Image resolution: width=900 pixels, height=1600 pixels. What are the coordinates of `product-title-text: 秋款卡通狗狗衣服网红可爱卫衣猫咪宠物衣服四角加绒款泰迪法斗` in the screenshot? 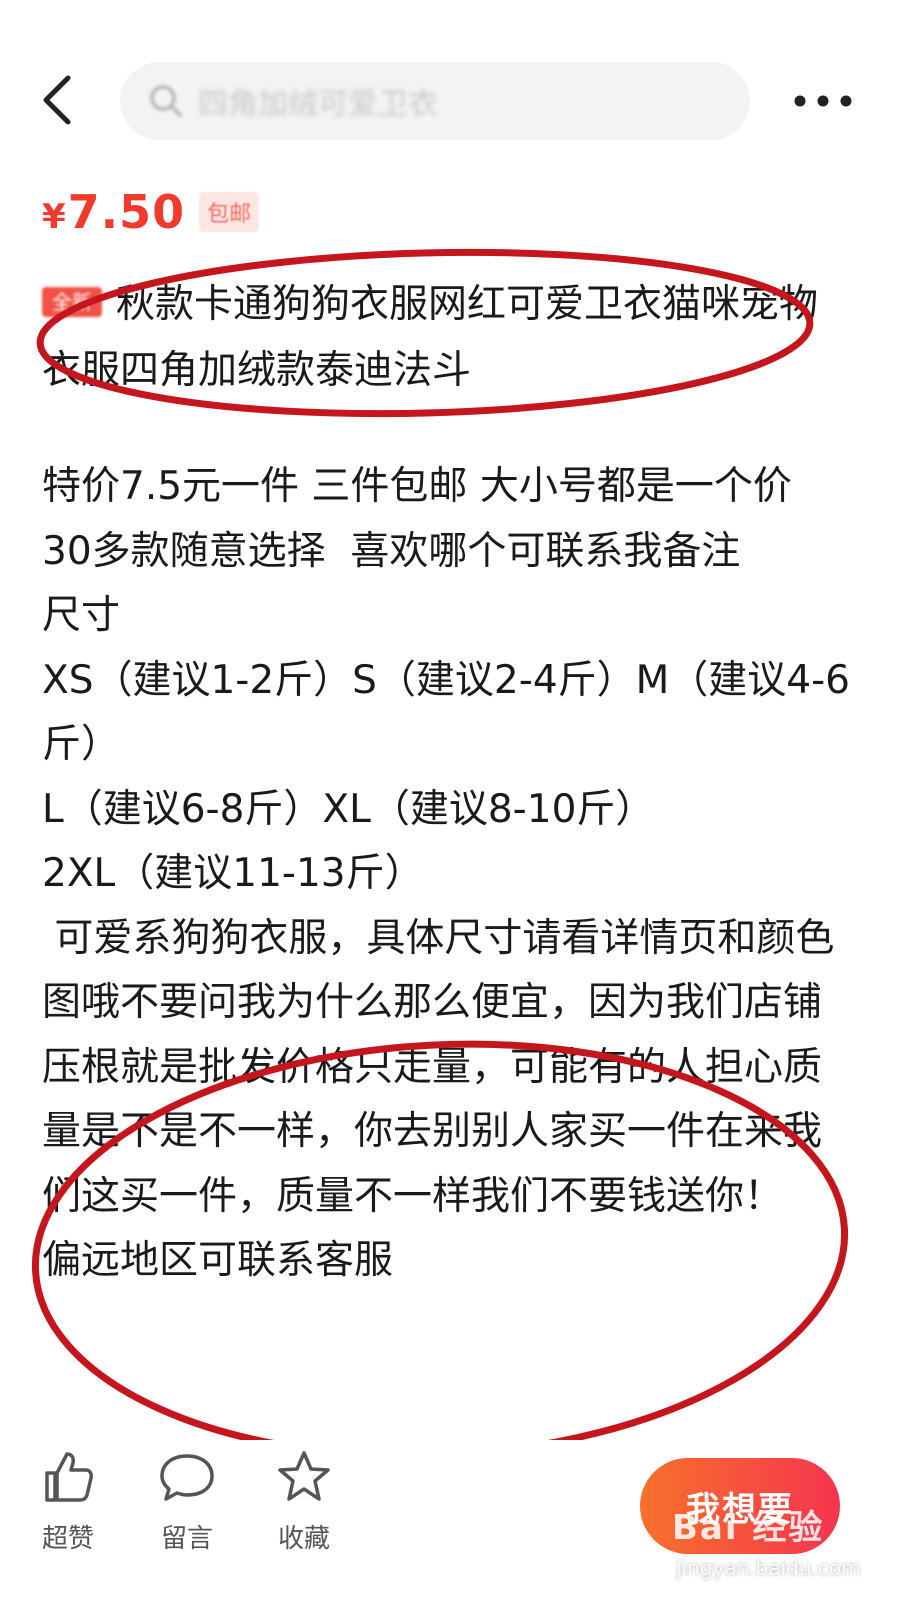 It's located at (430, 337).